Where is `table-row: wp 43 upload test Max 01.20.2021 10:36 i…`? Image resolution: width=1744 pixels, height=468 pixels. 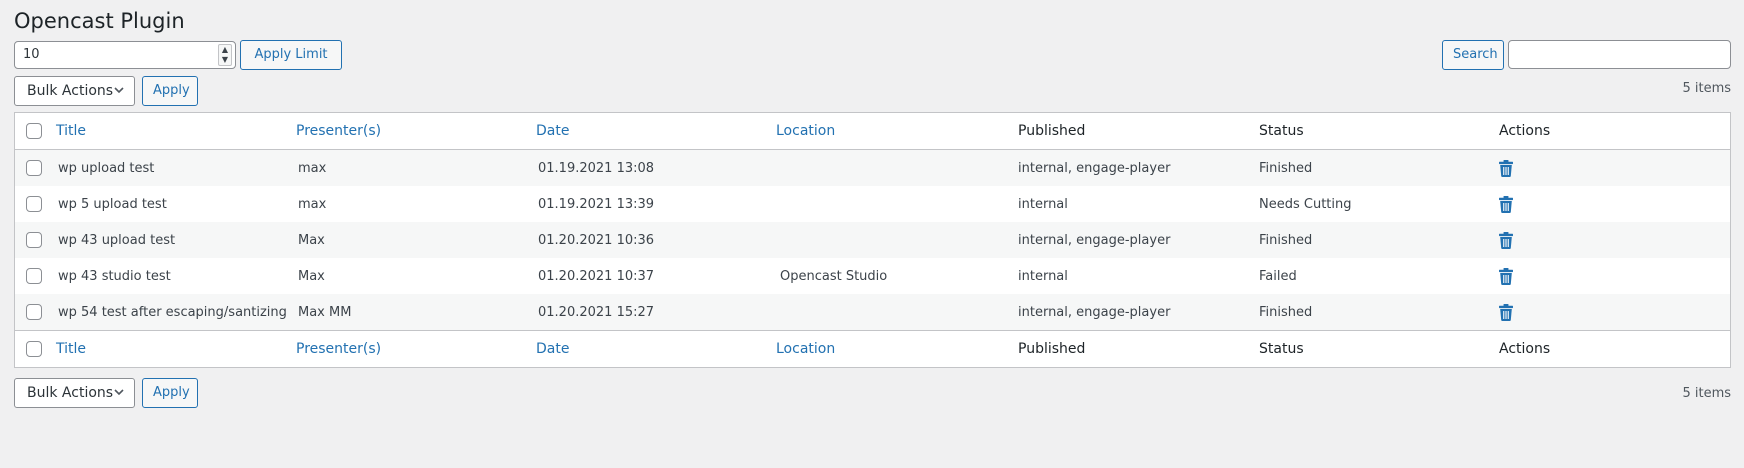
table-row: wp 43 upload test Max 01.20.2021 10:36 i… is located at coordinates (872, 240).